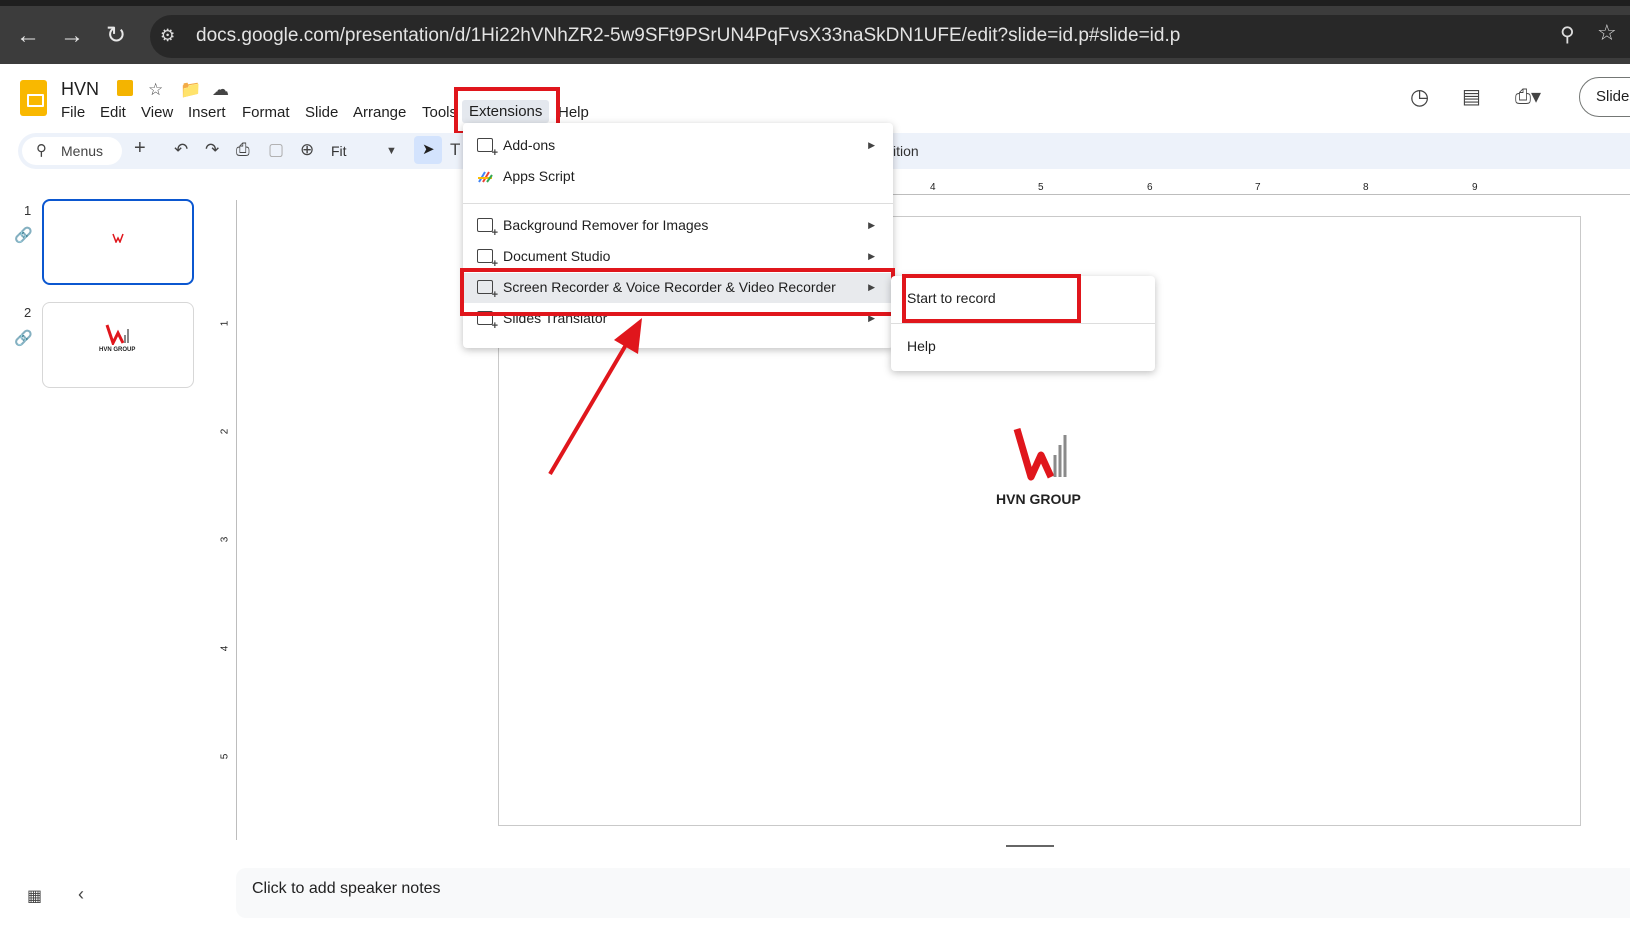  I want to click on ruler-tick: 2, so click(225, 431).